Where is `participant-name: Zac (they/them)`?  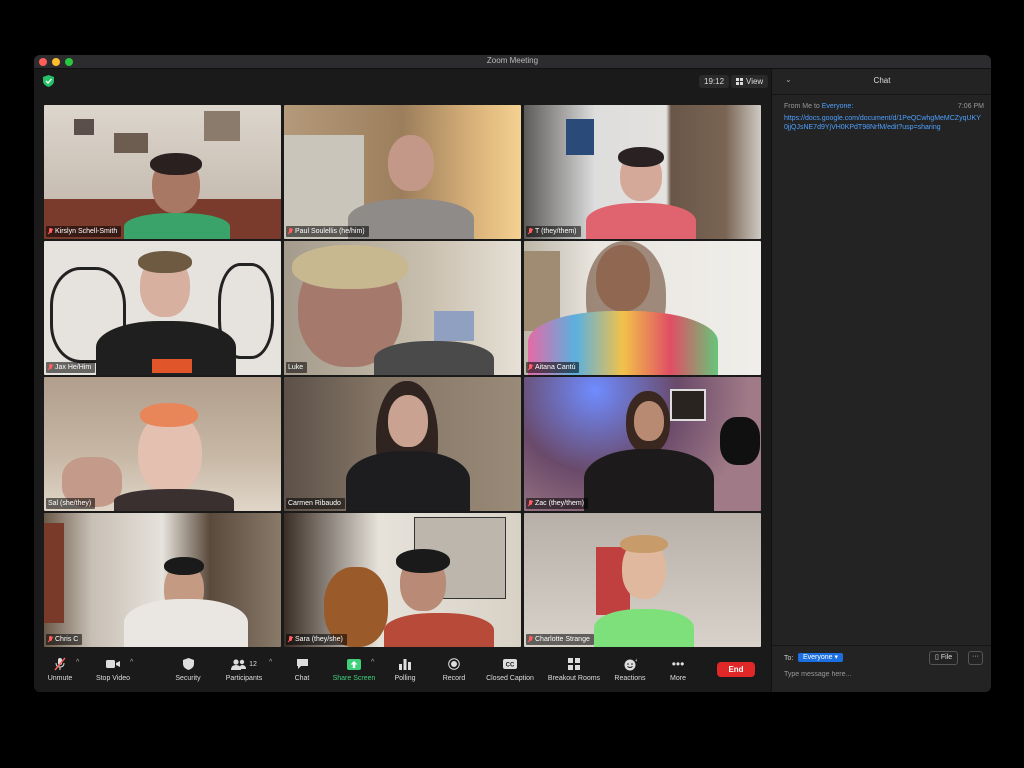
participant-name: Zac (they/them) is located at coordinates (560, 503).